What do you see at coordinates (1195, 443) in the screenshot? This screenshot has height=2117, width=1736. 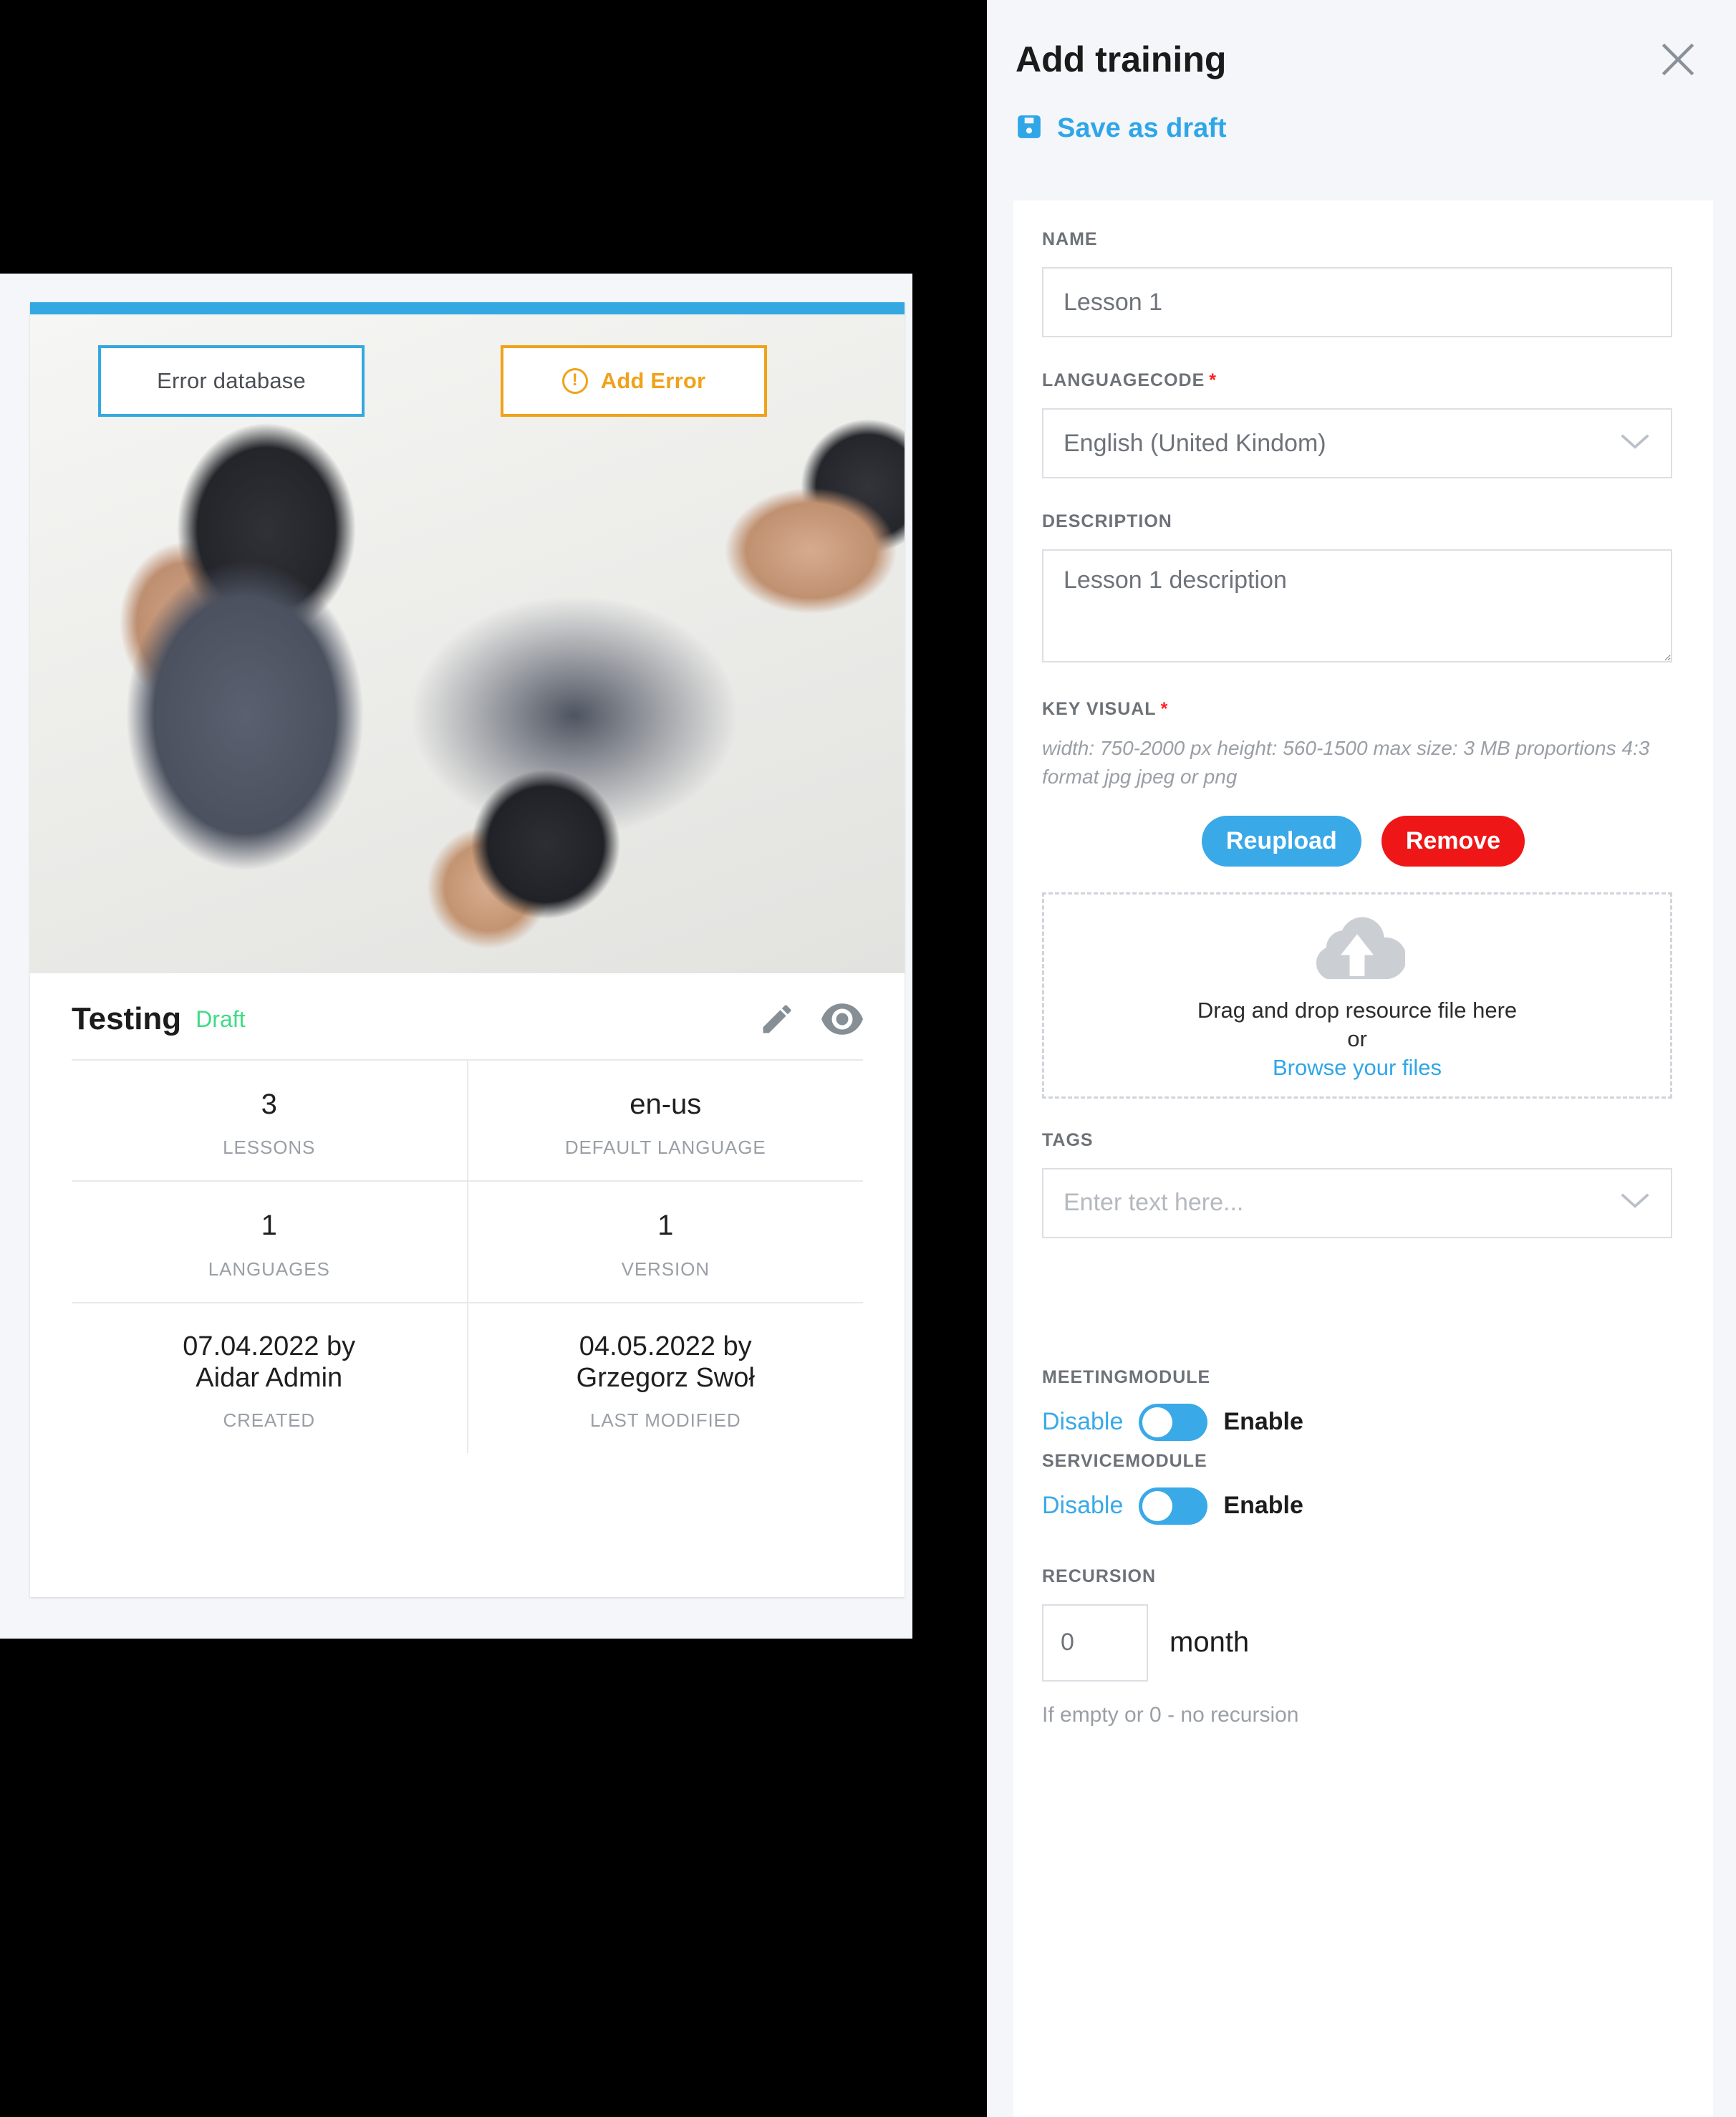 I see `languagecode-value: English (United Kindom)` at bounding box center [1195, 443].